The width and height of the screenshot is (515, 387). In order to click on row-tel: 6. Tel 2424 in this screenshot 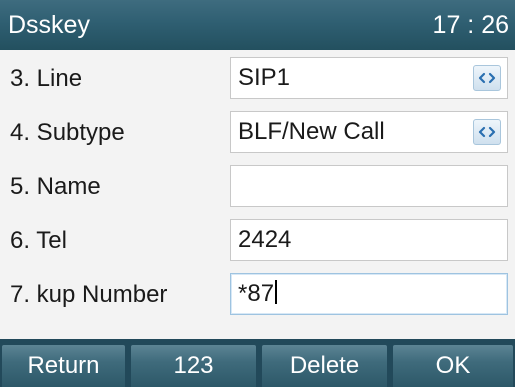, I will do `click(257, 240)`.